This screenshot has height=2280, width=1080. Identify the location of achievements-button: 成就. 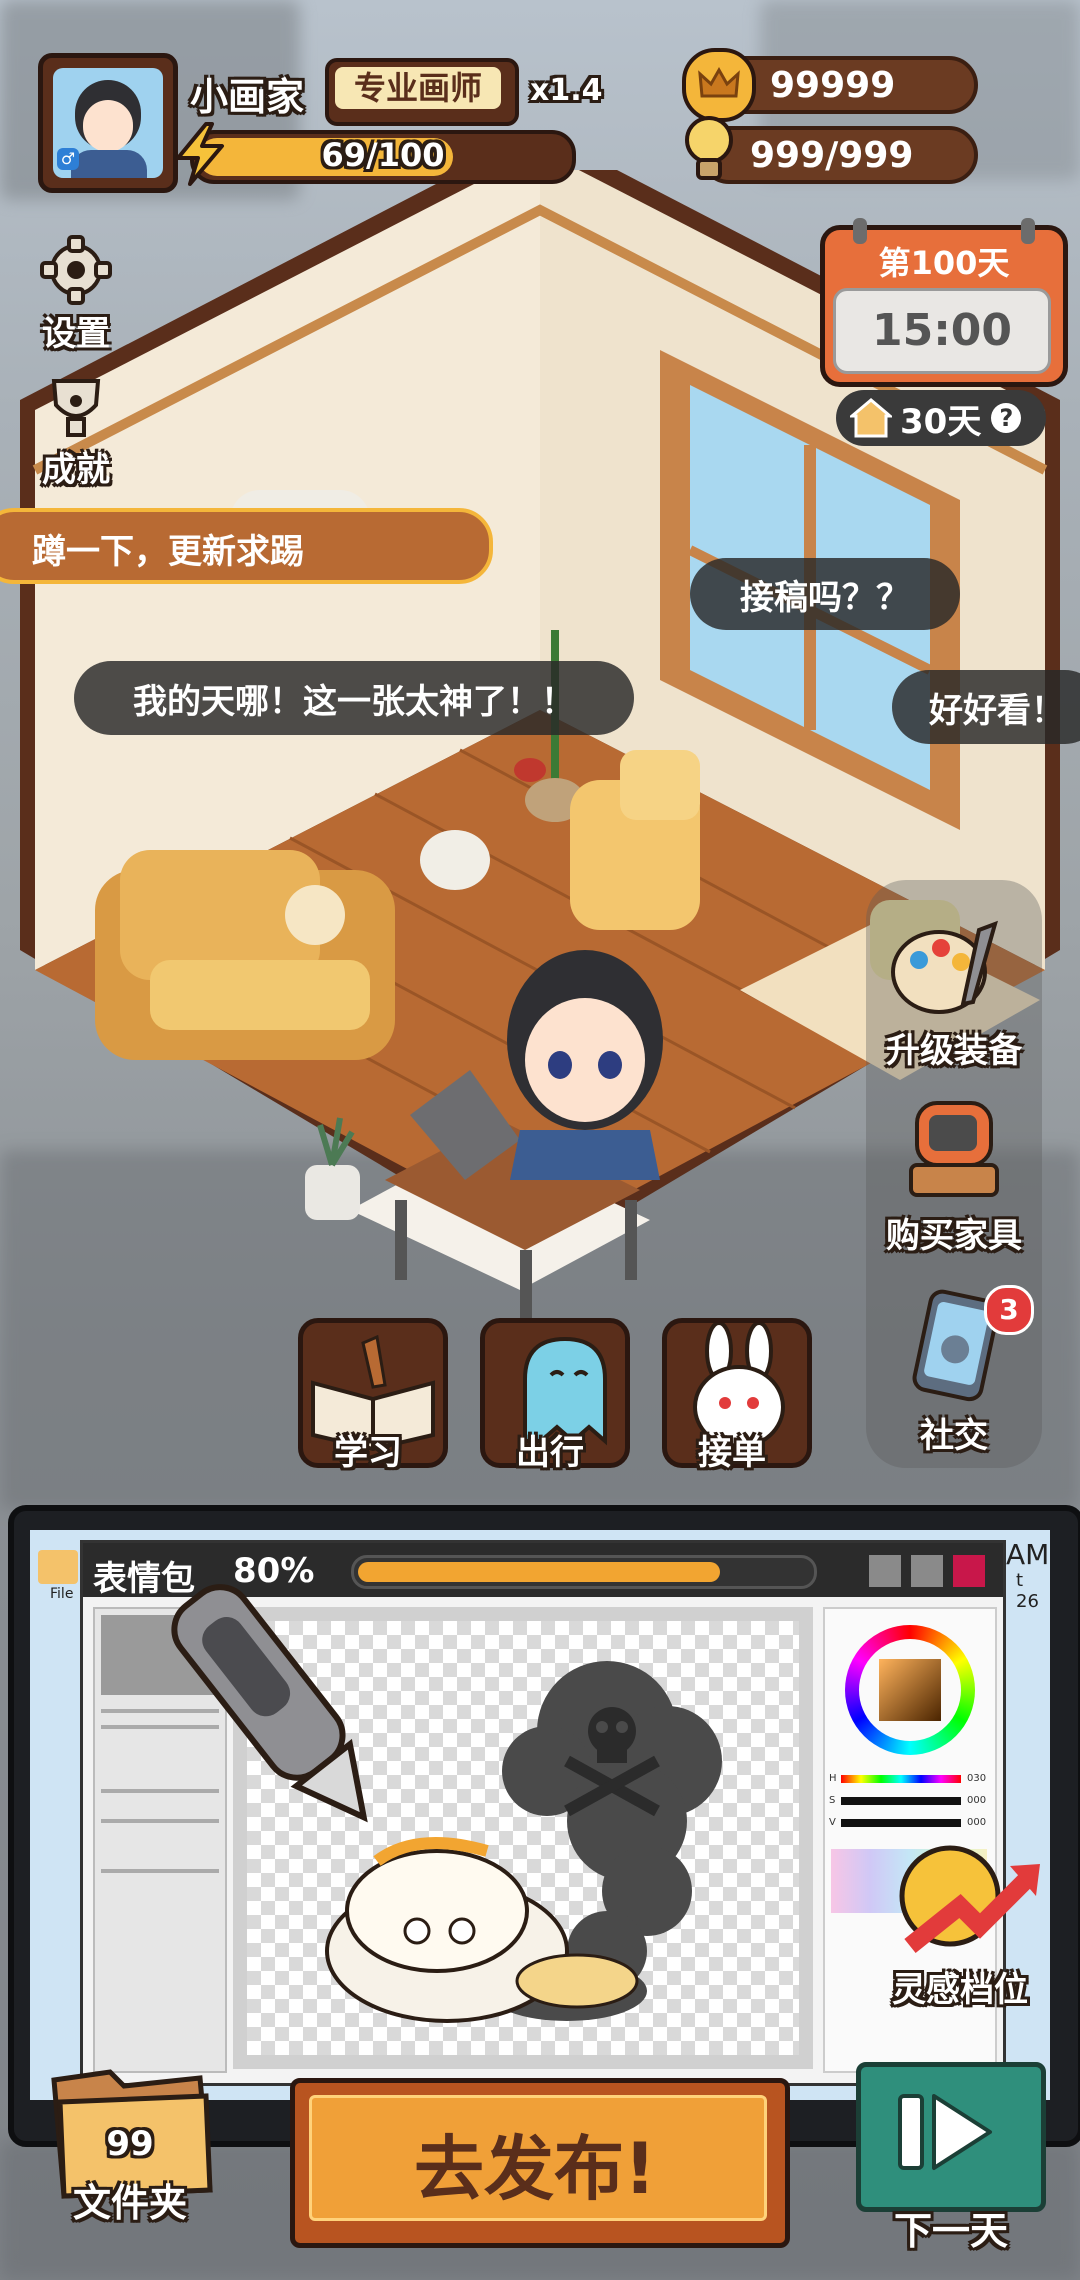
(76, 433).